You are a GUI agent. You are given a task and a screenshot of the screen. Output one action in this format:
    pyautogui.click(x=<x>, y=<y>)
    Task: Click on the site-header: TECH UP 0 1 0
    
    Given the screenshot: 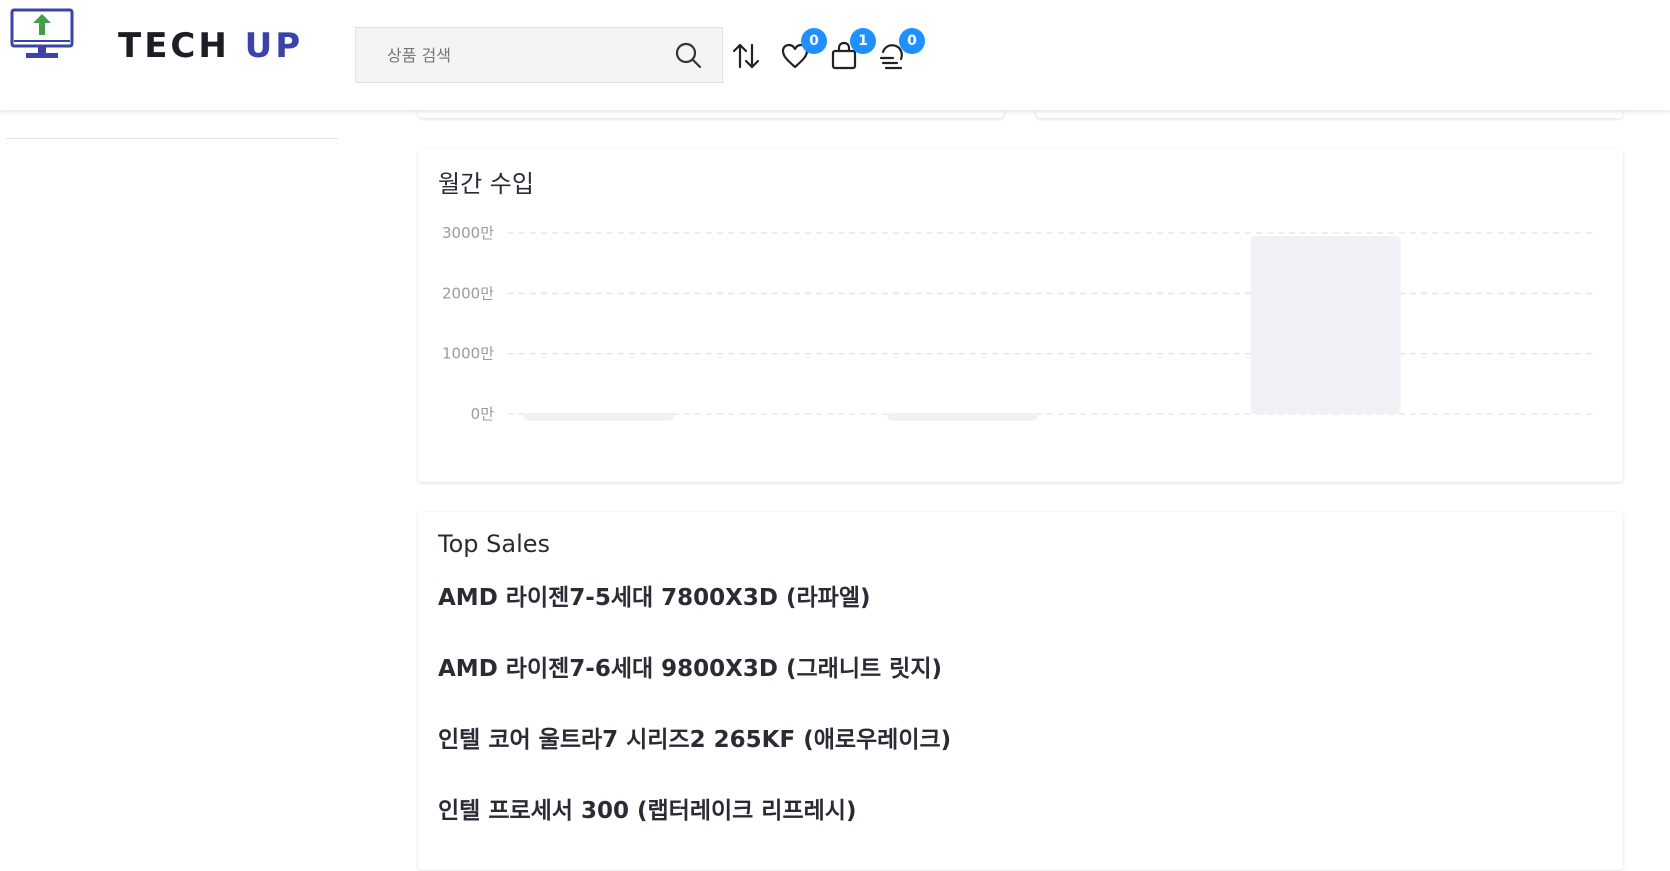 What is the action you would take?
    pyautogui.click(x=835, y=55)
    